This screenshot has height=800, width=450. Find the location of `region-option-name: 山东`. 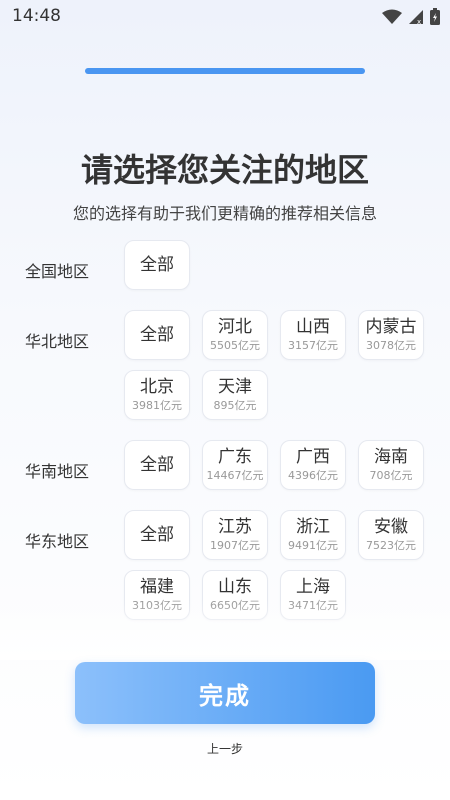

region-option-name: 山东 is located at coordinates (235, 587).